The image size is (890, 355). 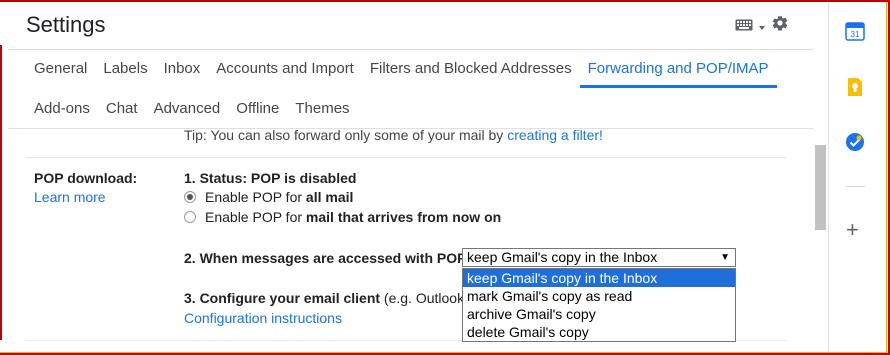 I want to click on pop-action-select: keep Gmail's copy in the Inbox ▼, so click(x=599, y=257).